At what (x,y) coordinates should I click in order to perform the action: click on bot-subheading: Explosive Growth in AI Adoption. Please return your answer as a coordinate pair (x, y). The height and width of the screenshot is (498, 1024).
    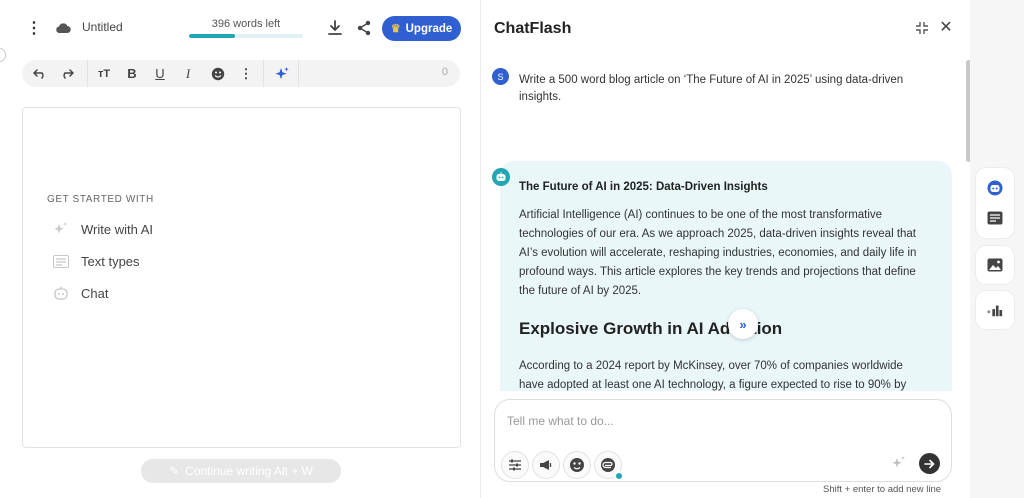
    Looking at the image, I should click on (651, 328).